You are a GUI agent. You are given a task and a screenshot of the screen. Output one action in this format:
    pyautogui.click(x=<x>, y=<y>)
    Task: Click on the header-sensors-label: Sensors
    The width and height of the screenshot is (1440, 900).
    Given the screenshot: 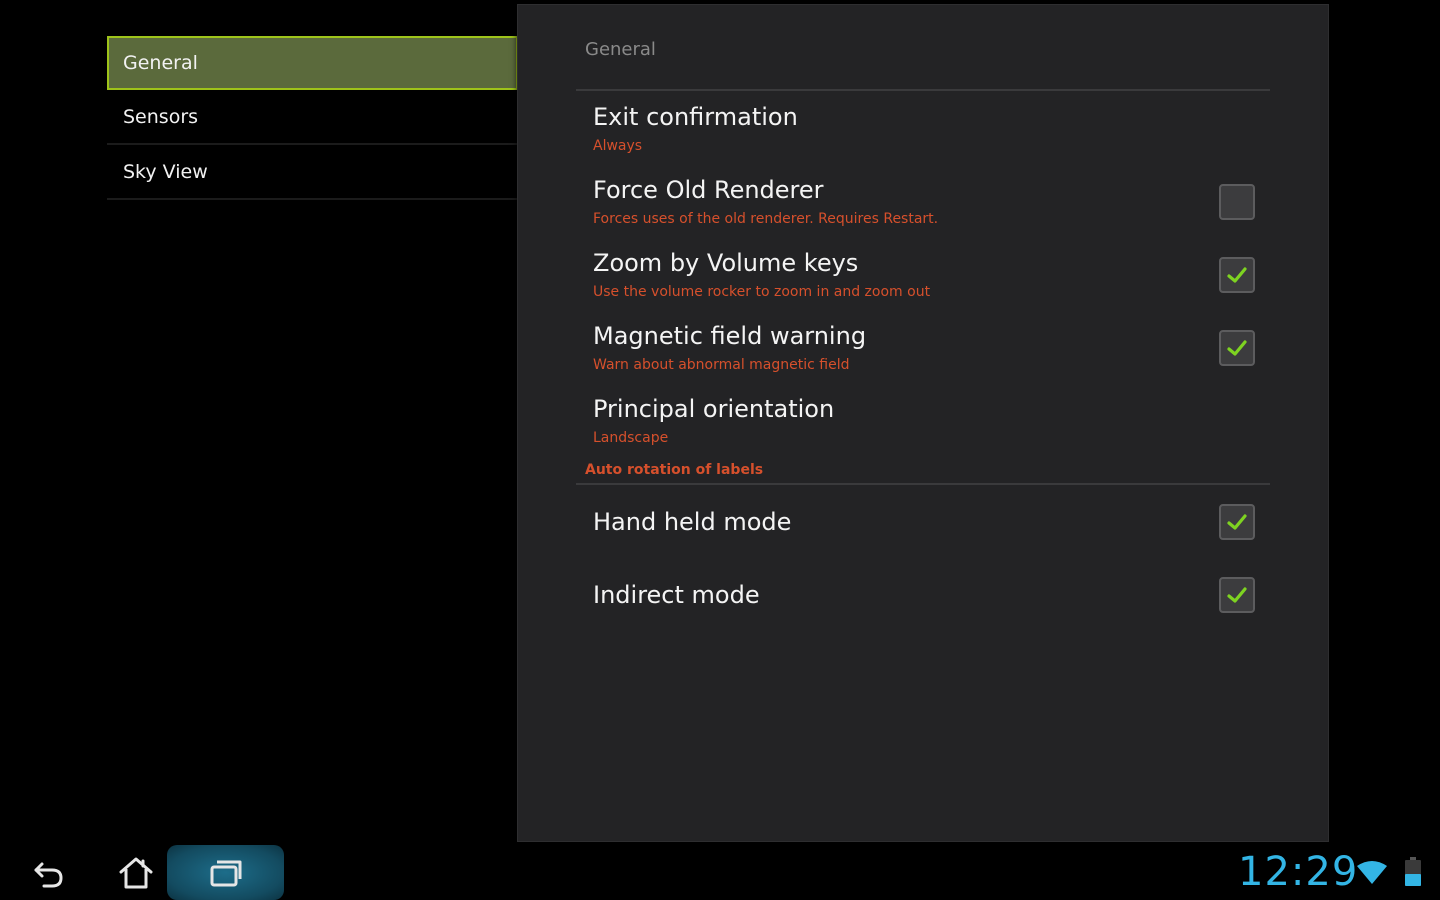 What is the action you would take?
    pyautogui.click(x=161, y=116)
    